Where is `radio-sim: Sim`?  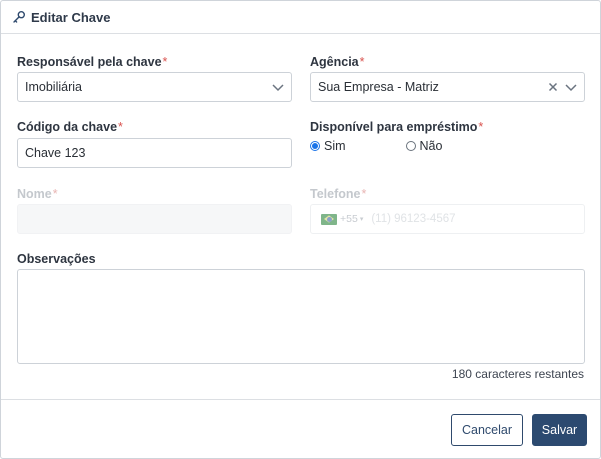 radio-sim: Sim is located at coordinates (328, 146).